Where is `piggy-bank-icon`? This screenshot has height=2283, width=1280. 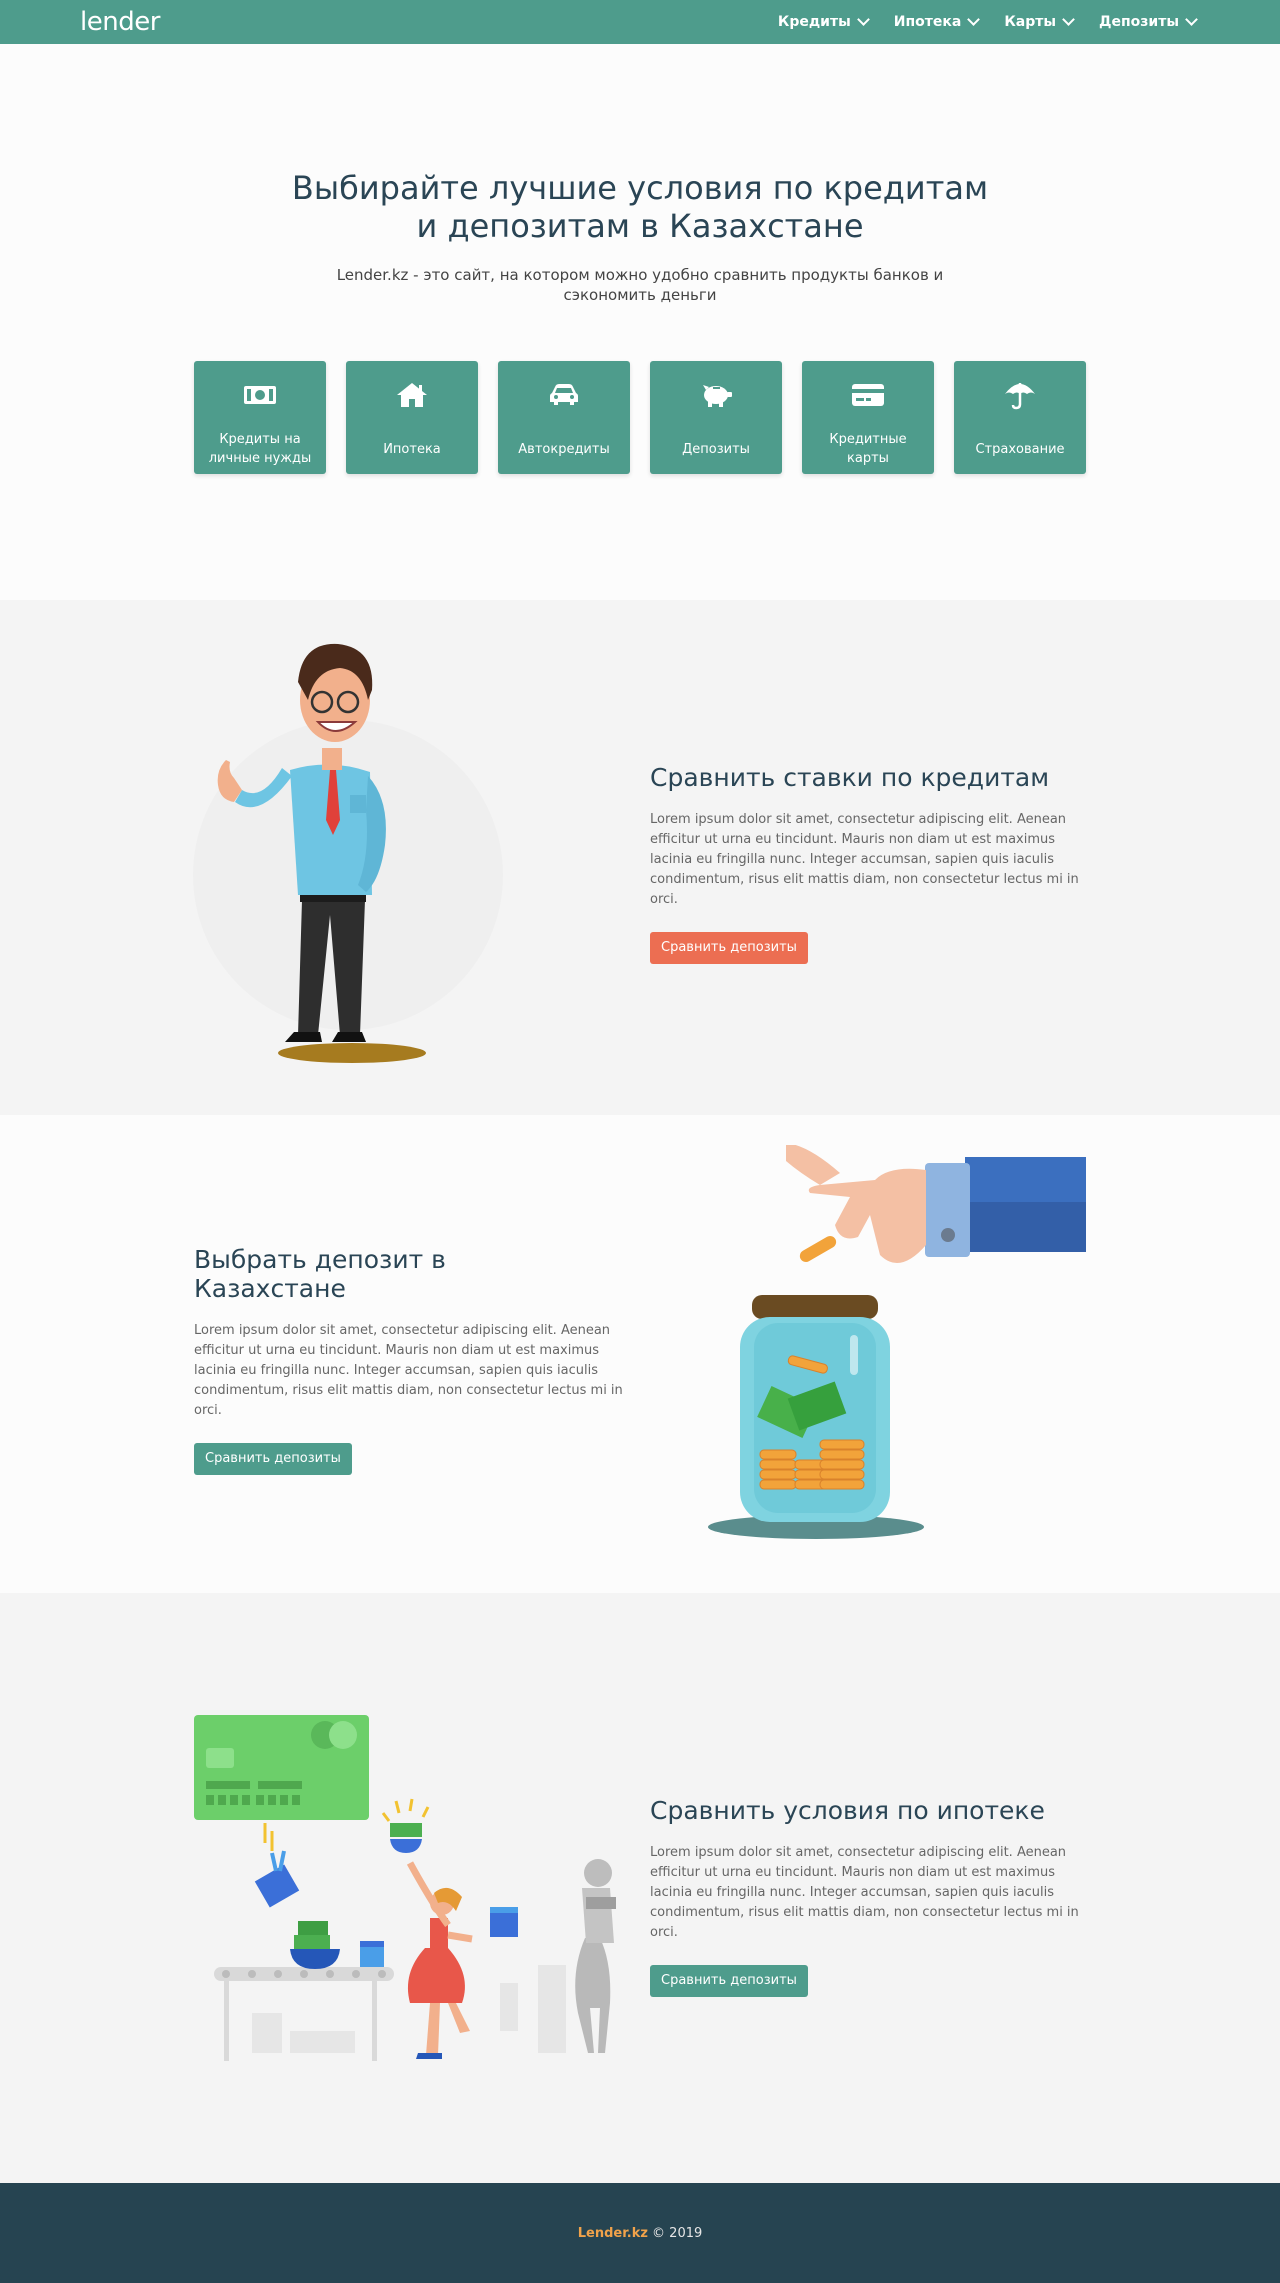 piggy-bank-icon is located at coordinates (716, 395).